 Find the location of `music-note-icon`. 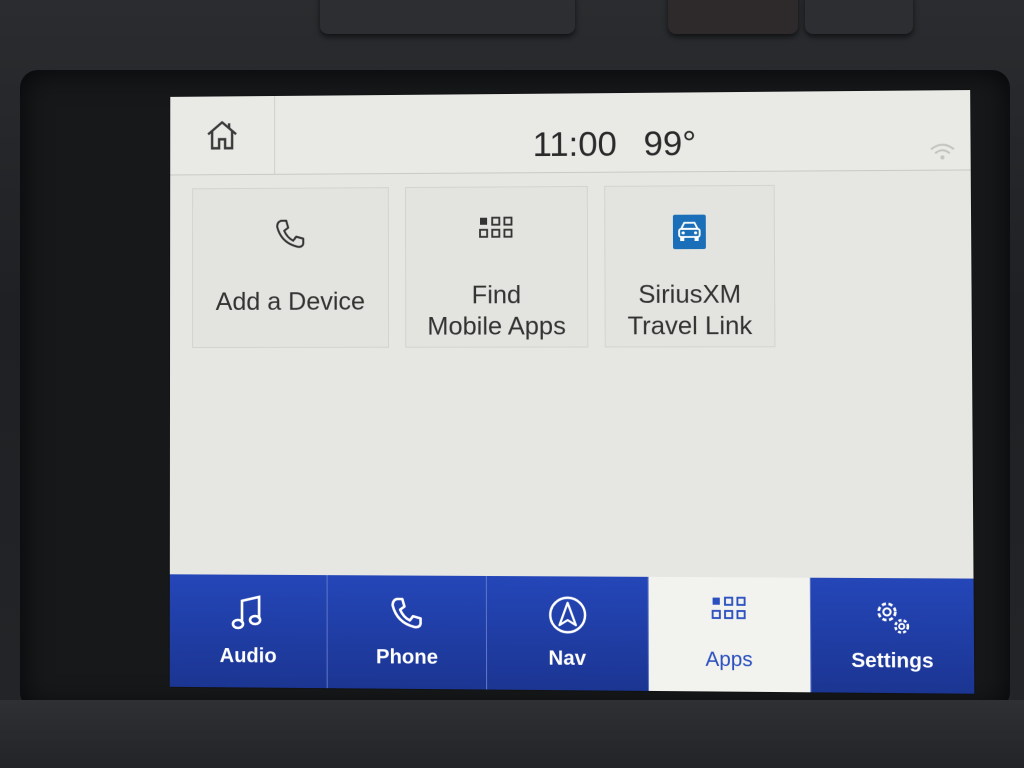

music-note-icon is located at coordinates (248, 613).